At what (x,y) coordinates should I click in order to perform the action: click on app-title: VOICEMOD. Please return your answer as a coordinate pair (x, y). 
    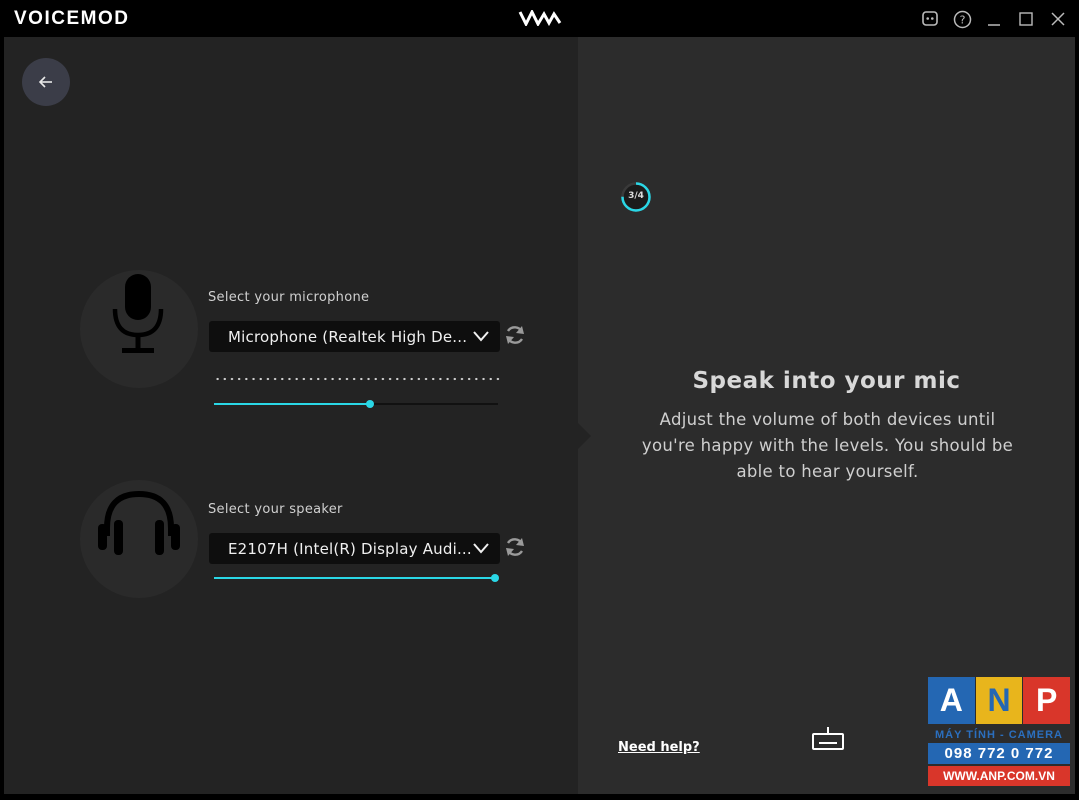
    Looking at the image, I should click on (72, 18).